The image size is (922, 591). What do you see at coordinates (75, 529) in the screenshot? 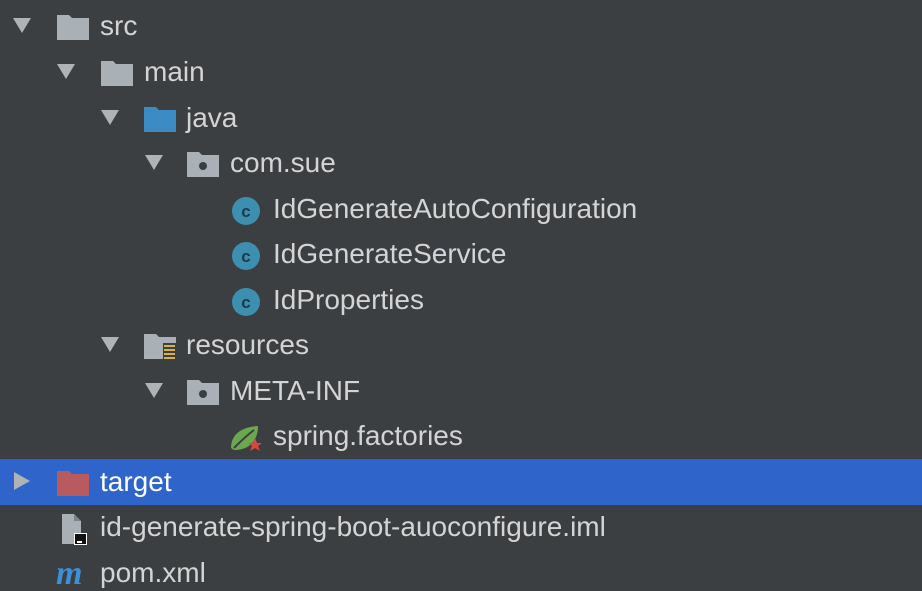
I see `iml-file-icon` at bounding box center [75, 529].